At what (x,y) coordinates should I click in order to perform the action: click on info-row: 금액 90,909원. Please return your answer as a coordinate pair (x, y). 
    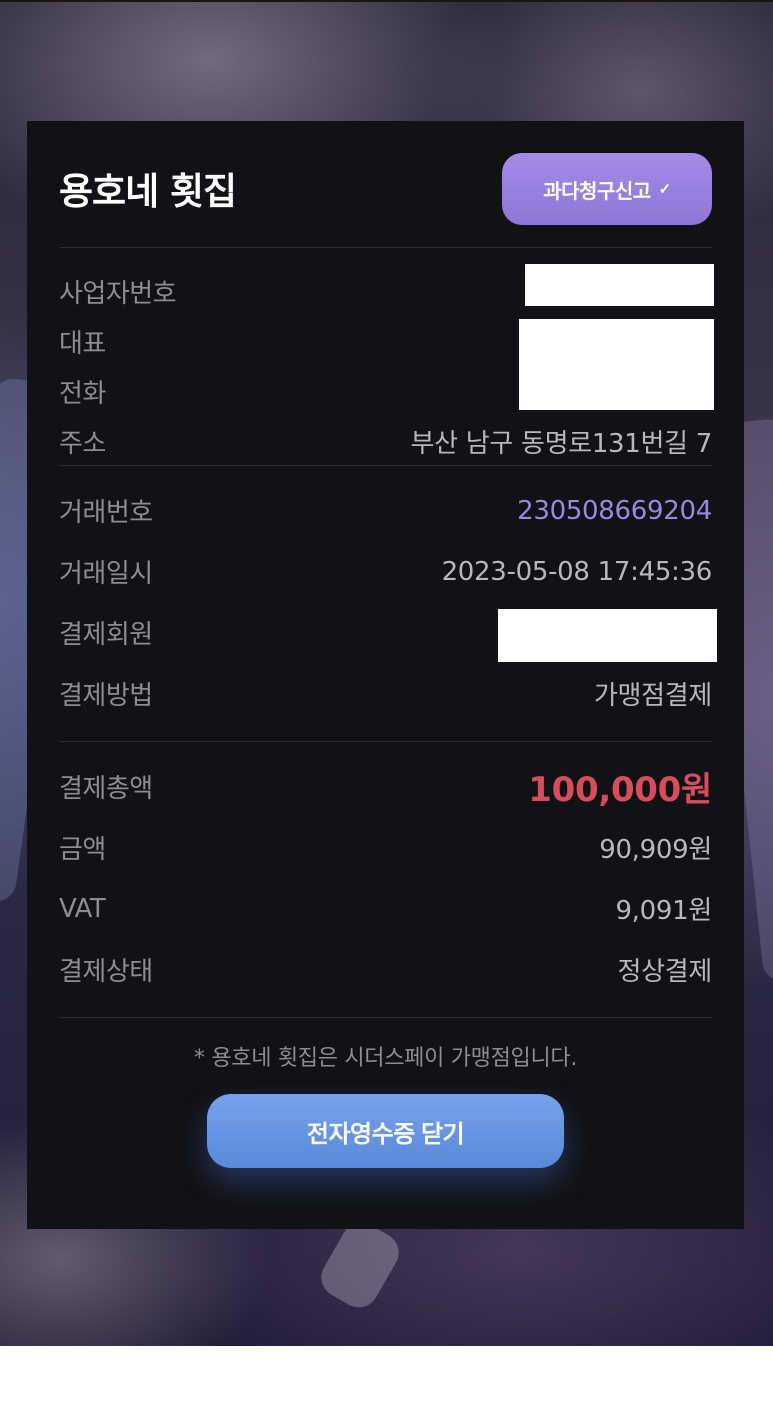
    Looking at the image, I should click on (385, 847).